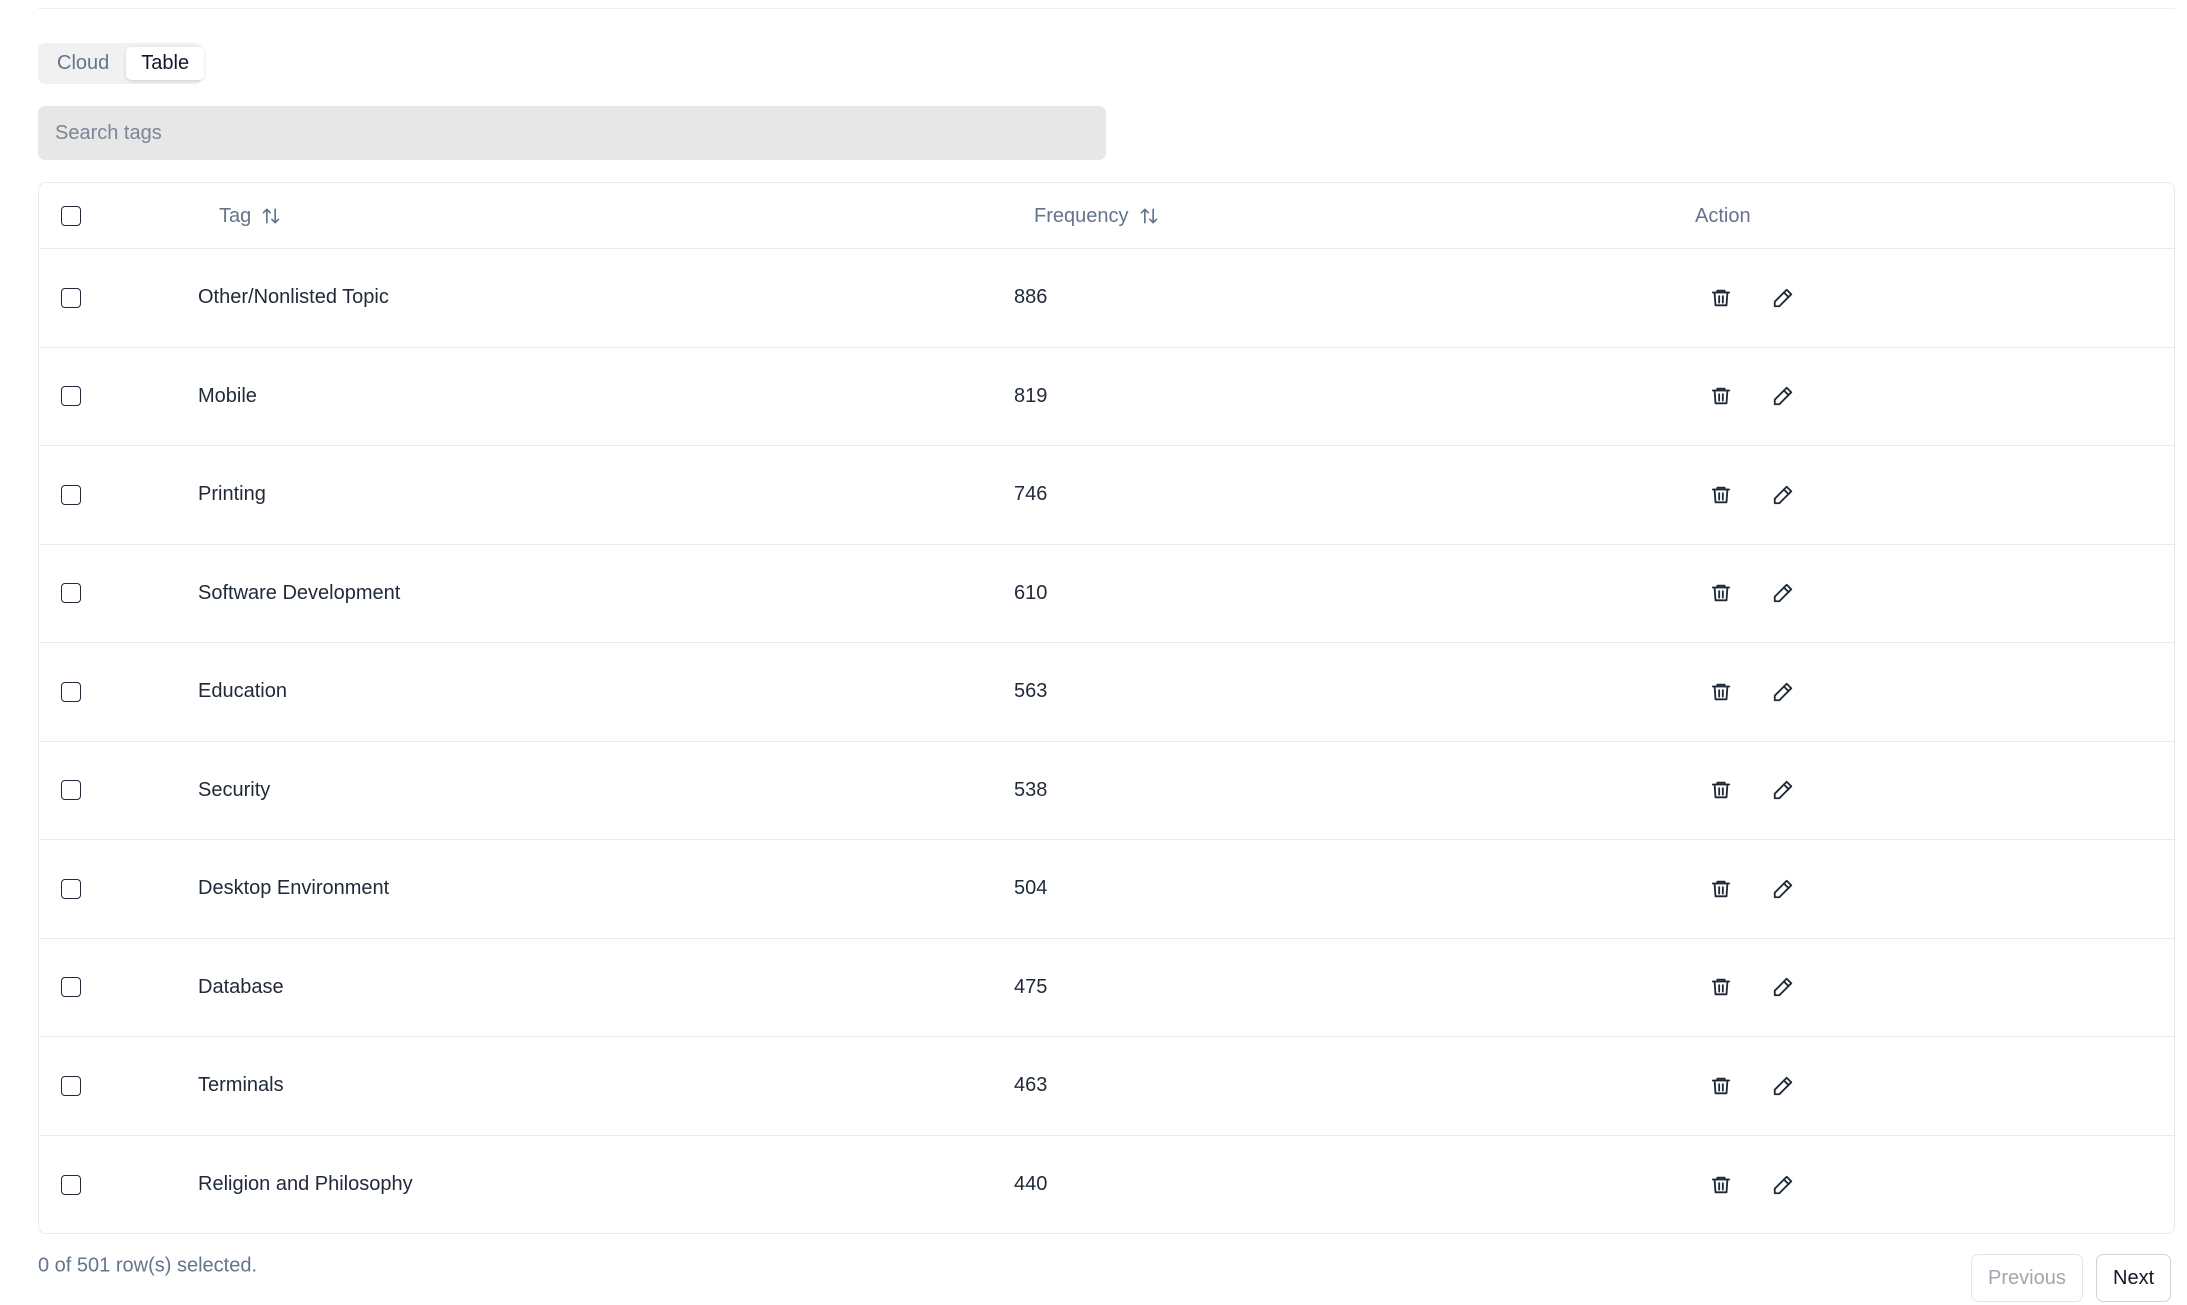  I want to click on table-row: Mobile 819, so click(1106, 397).